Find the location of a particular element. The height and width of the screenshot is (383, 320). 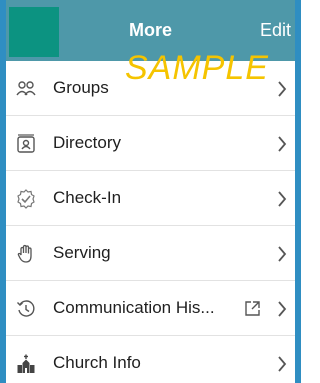

menu-item-label: Church Info is located at coordinates (97, 362).